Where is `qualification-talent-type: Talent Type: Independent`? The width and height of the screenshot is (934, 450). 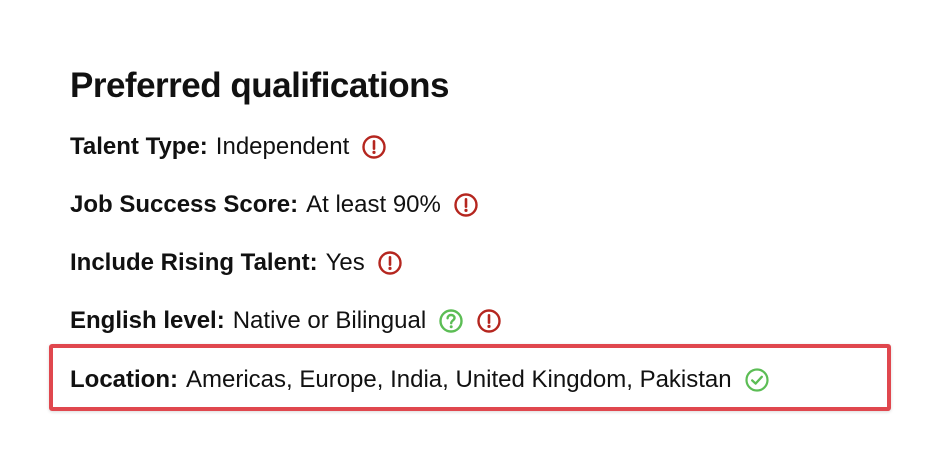
qualification-talent-type: Talent Type: Independent is located at coordinates (228, 147).